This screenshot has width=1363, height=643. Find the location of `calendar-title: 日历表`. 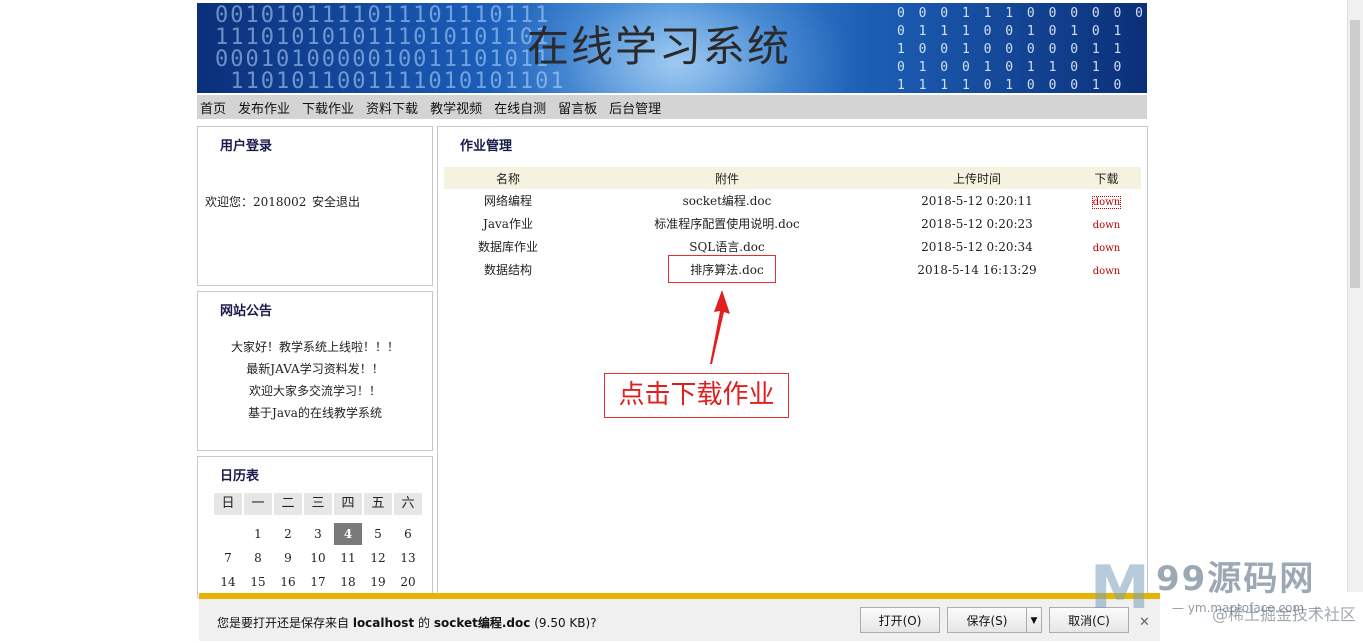

calendar-title: 日历表 is located at coordinates (240, 476).